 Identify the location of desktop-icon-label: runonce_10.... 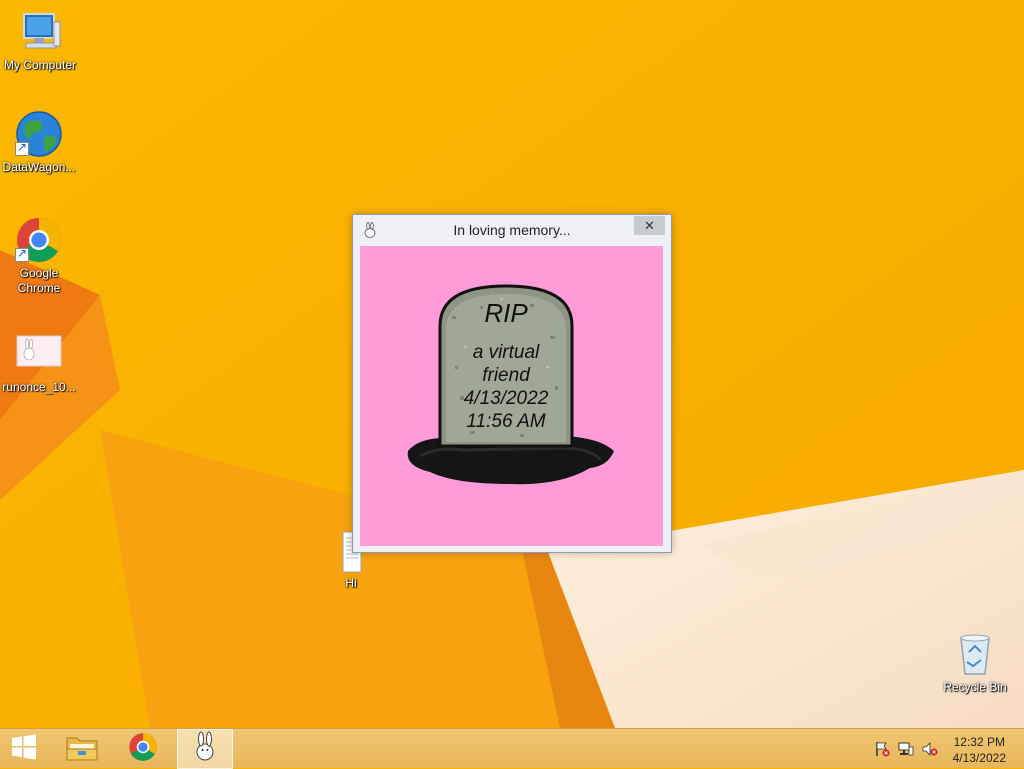
(39, 387).